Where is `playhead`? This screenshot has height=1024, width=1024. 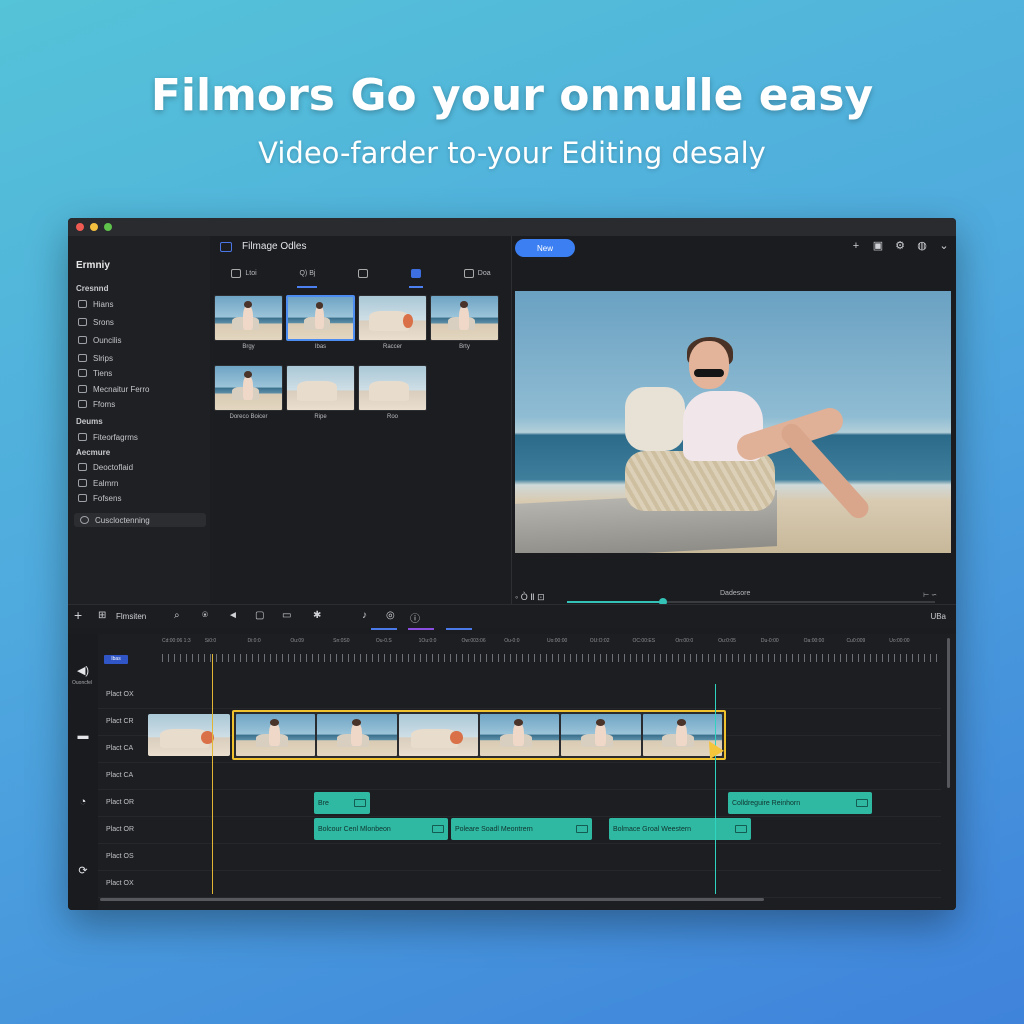 playhead is located at coordinates (715, 789).